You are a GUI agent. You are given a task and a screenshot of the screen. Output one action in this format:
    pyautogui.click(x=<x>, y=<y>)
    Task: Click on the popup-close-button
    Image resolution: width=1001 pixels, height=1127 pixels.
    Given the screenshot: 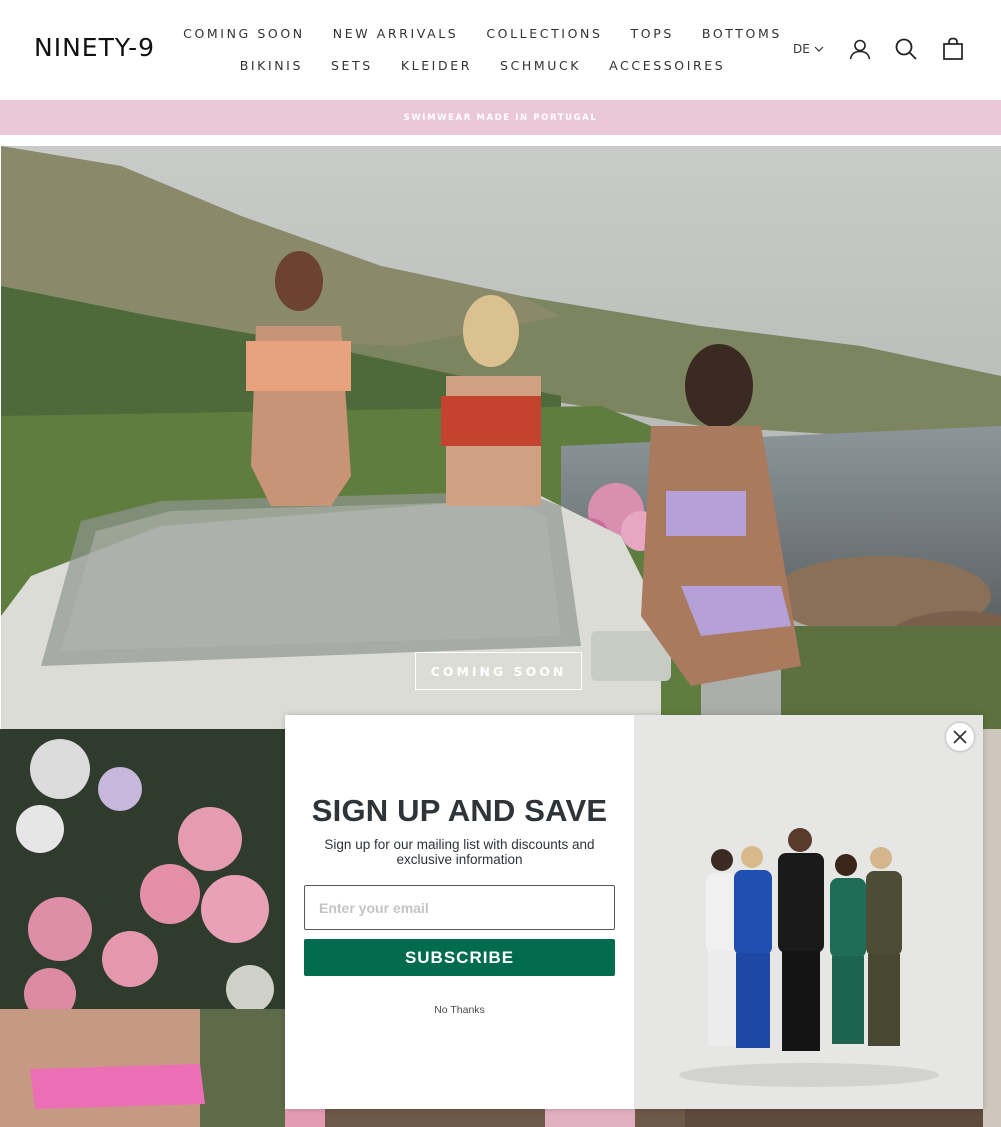 What is the action you would take?
    pyautogui.click(x=960, y=737)
    